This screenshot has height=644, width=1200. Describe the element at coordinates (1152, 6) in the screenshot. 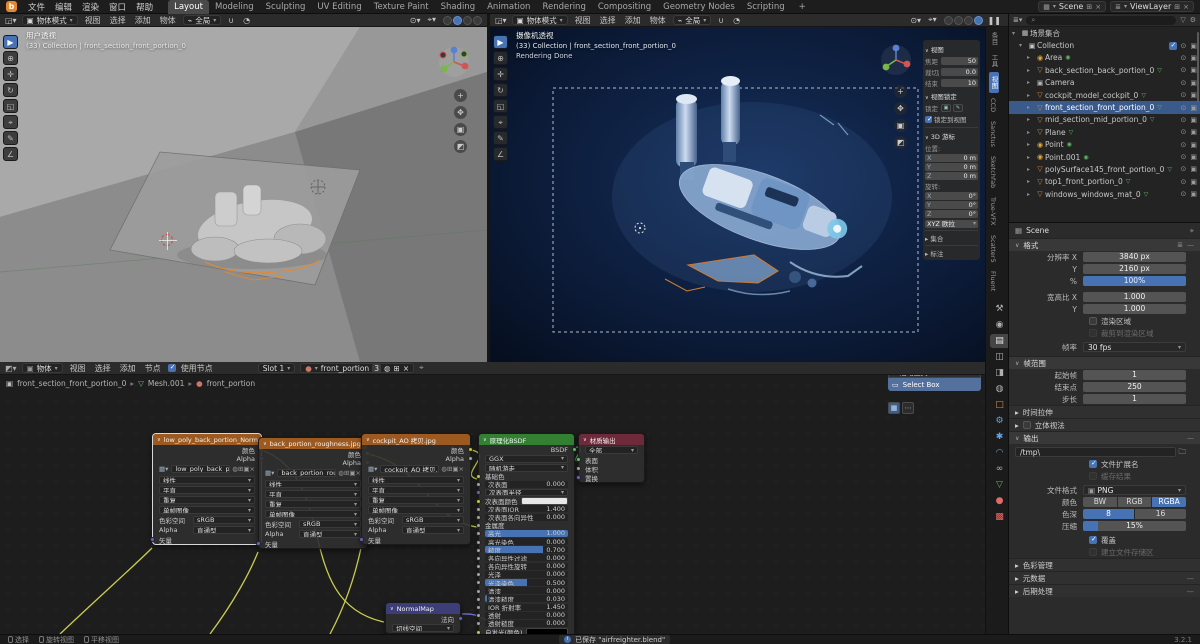

I see `viewlayer-selector: ≣ ▾ ViewLayer ⊞ ×` at that location.